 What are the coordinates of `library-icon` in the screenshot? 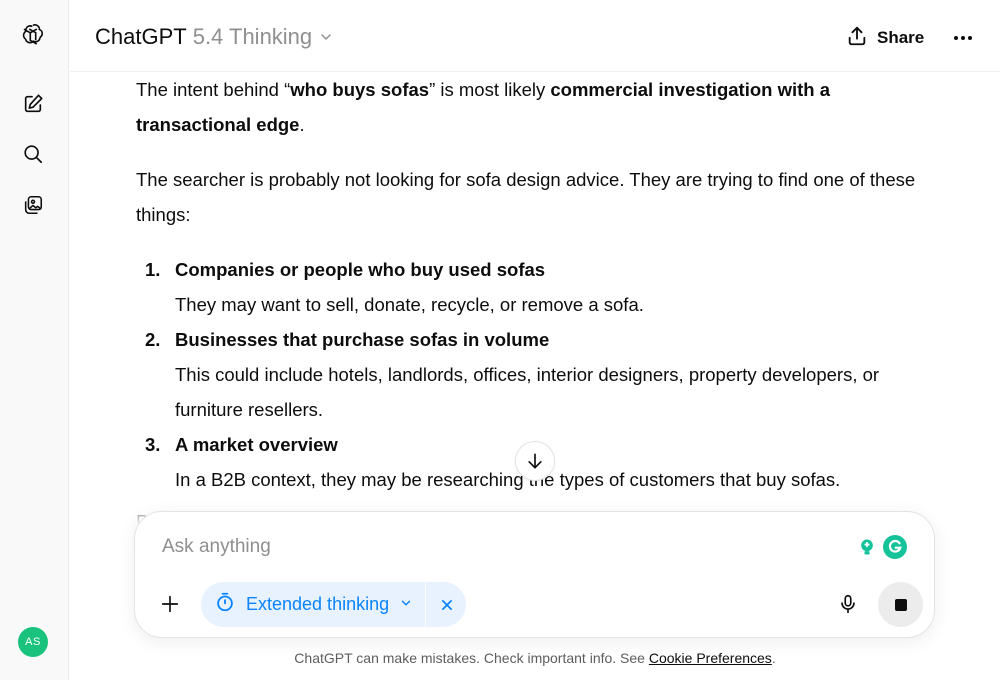 It's located at (33, 205).